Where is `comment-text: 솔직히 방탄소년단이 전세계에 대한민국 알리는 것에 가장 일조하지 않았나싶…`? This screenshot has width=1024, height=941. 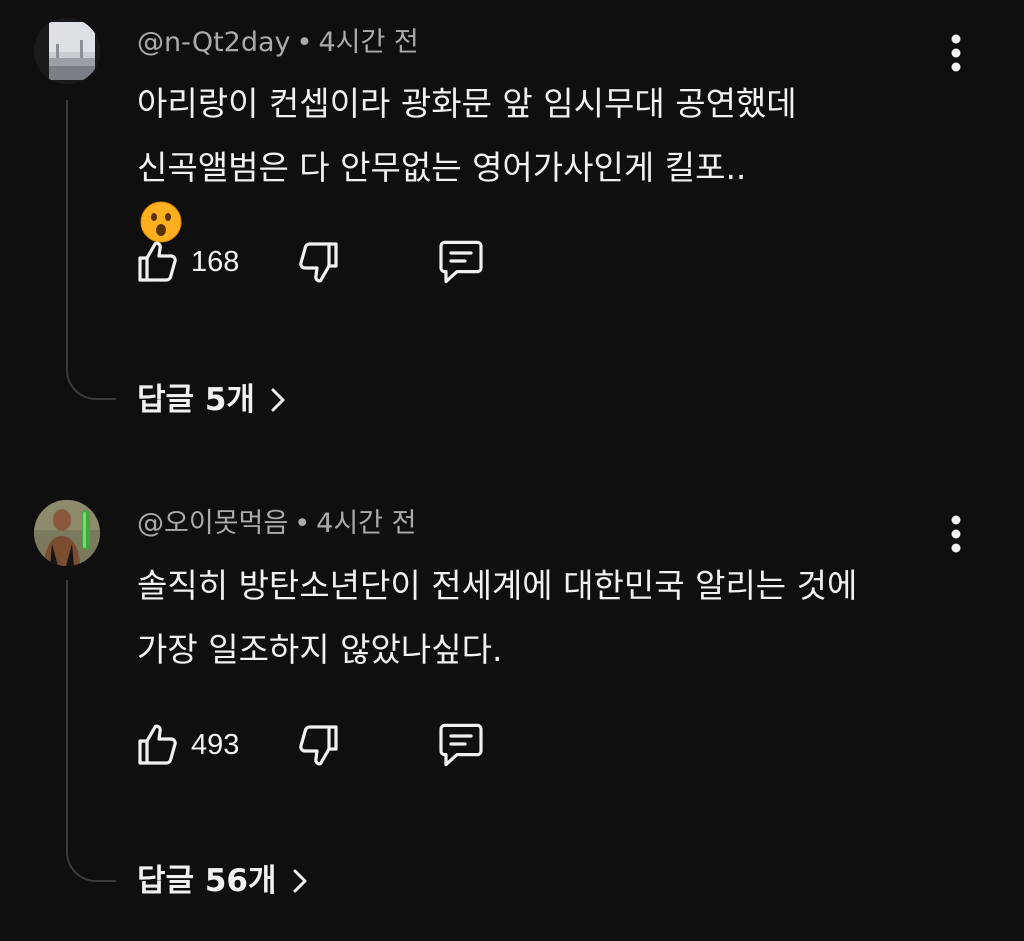
comment-text: 솔직히 방탄소년단이 전세계에 대한민국 알리는 것에 가장 일조하지 않았나싶… is located at coordinates (497, 618).